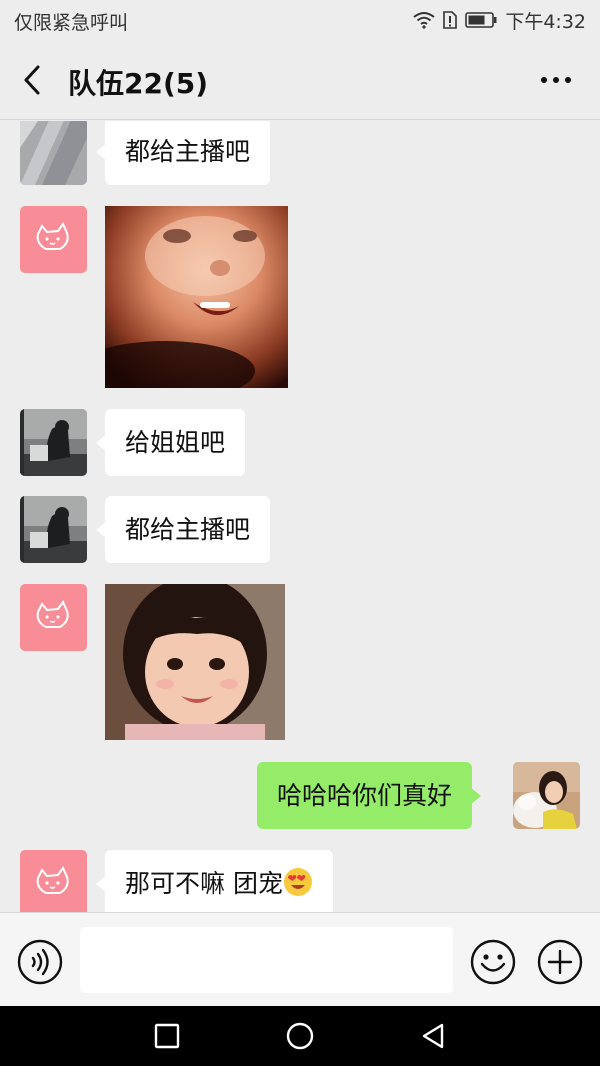 This screenshot has width=600, height=1066. I want to click on input-bar, so click(300, 959).